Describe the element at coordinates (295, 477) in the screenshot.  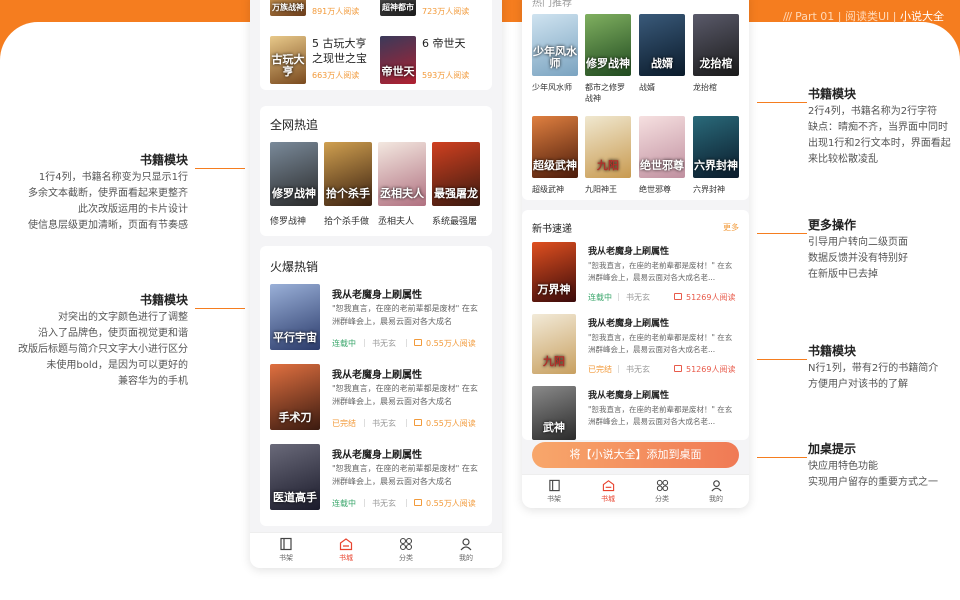
I see `book-cover: 医道高手` at that location.